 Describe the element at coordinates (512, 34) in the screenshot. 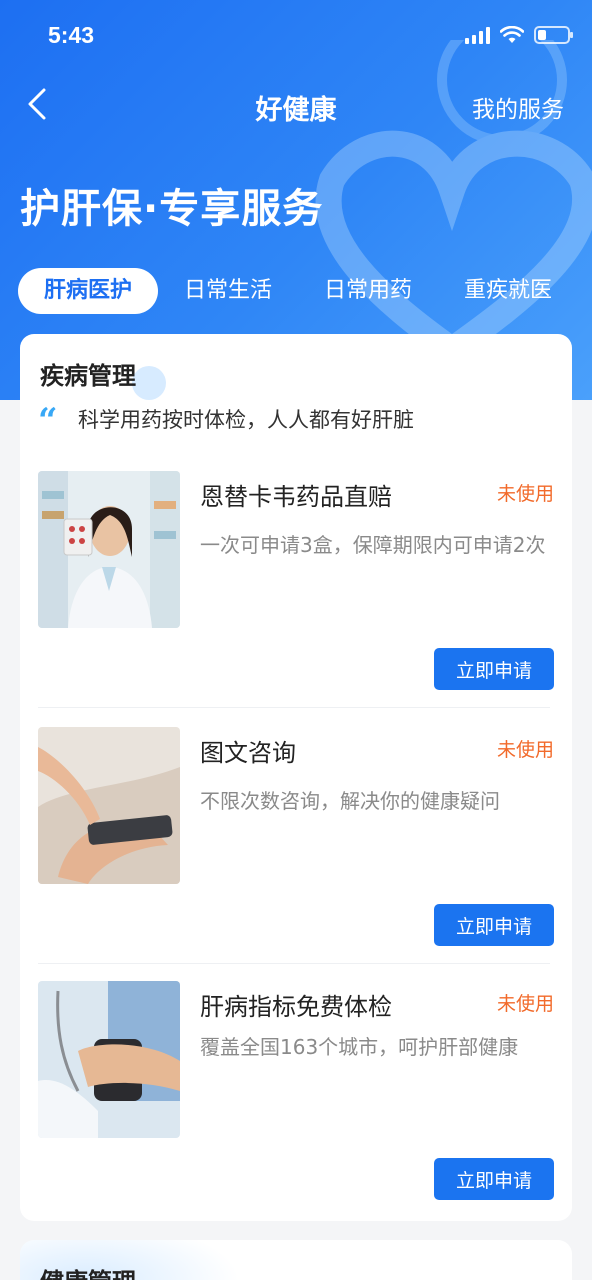

I see `wifi-icon` at that location.